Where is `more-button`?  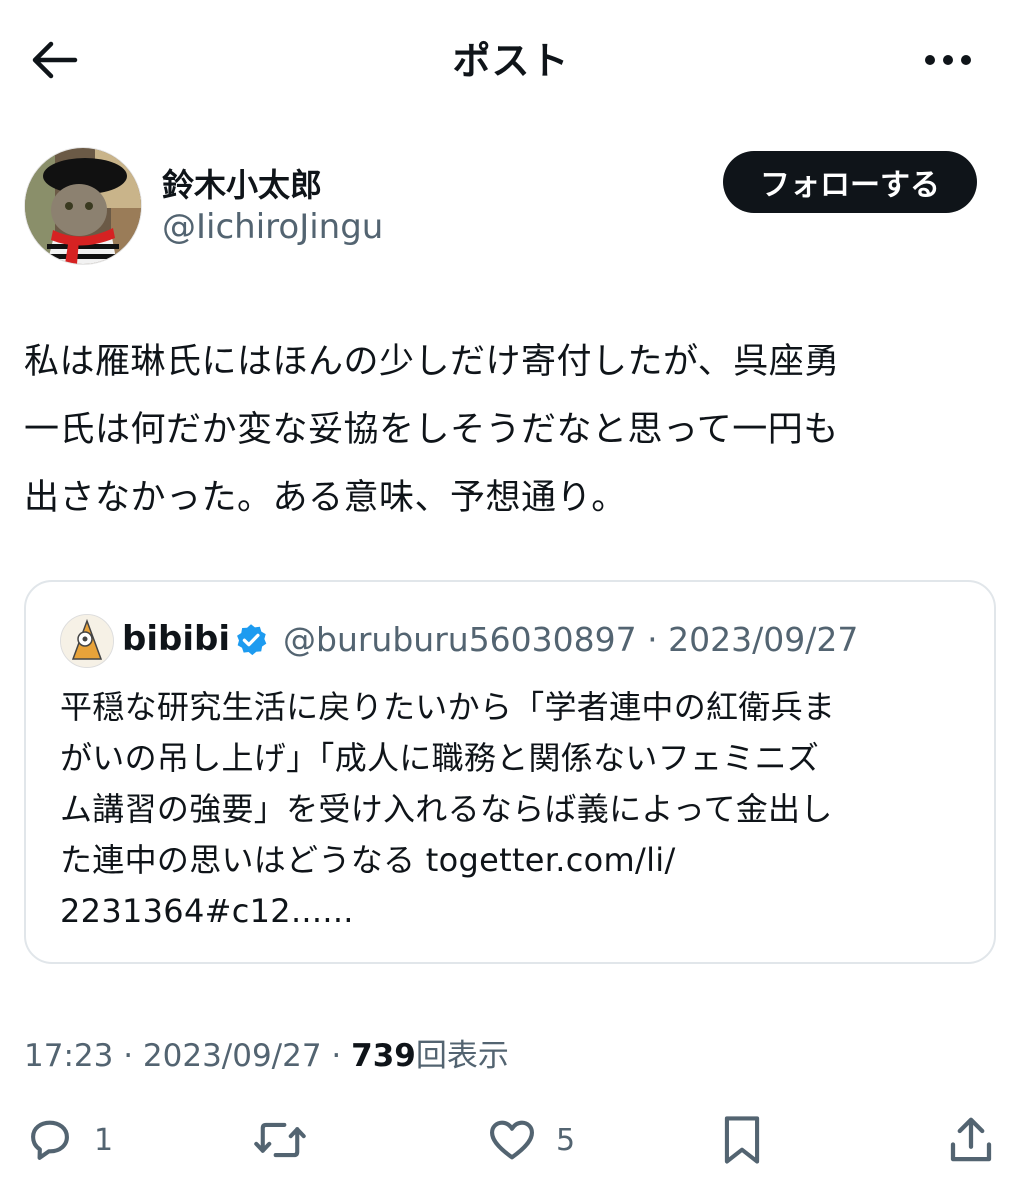 more-button is located at coordinates (948, 60).